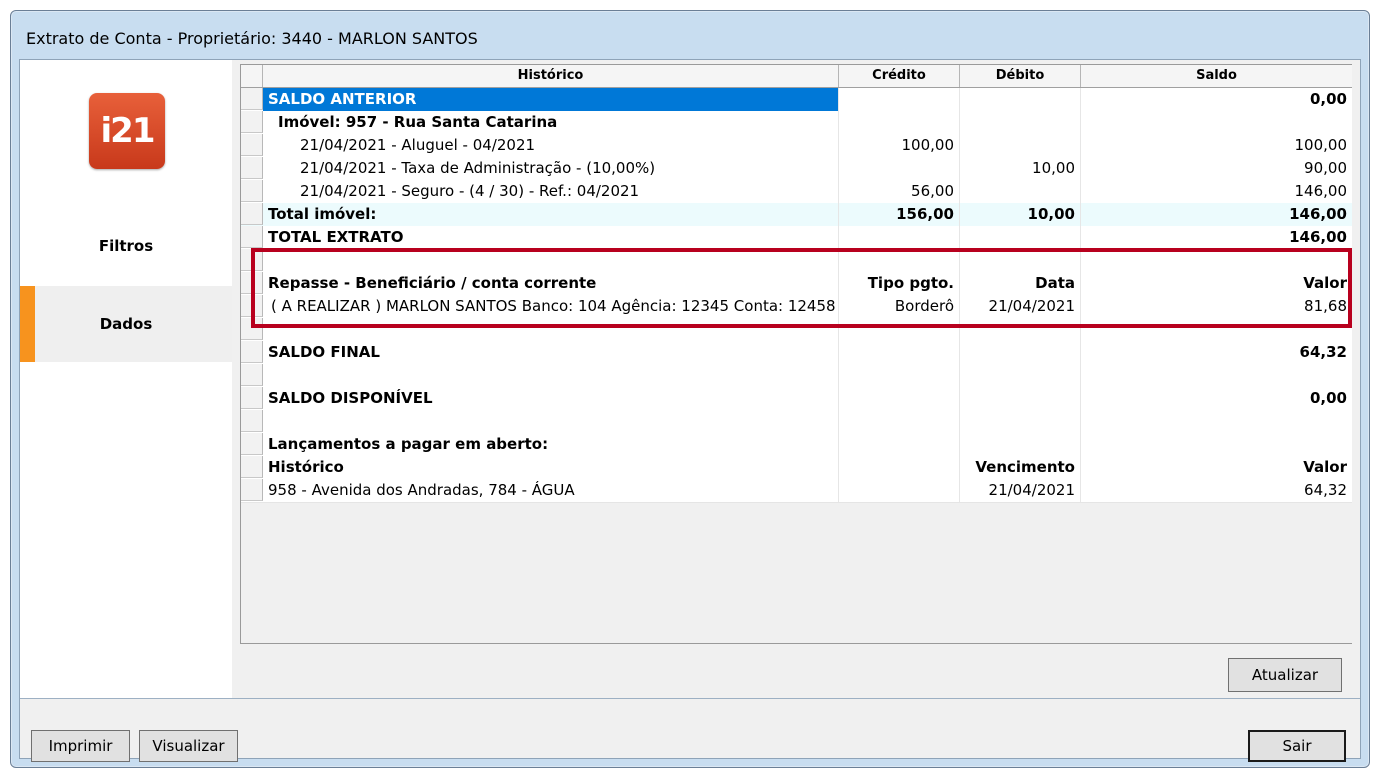 This screenshot has height=773, width=1380. Describe the element at coordinates (551, 467) in the screenshot. I see `cell-historico: Histórico` at that location.